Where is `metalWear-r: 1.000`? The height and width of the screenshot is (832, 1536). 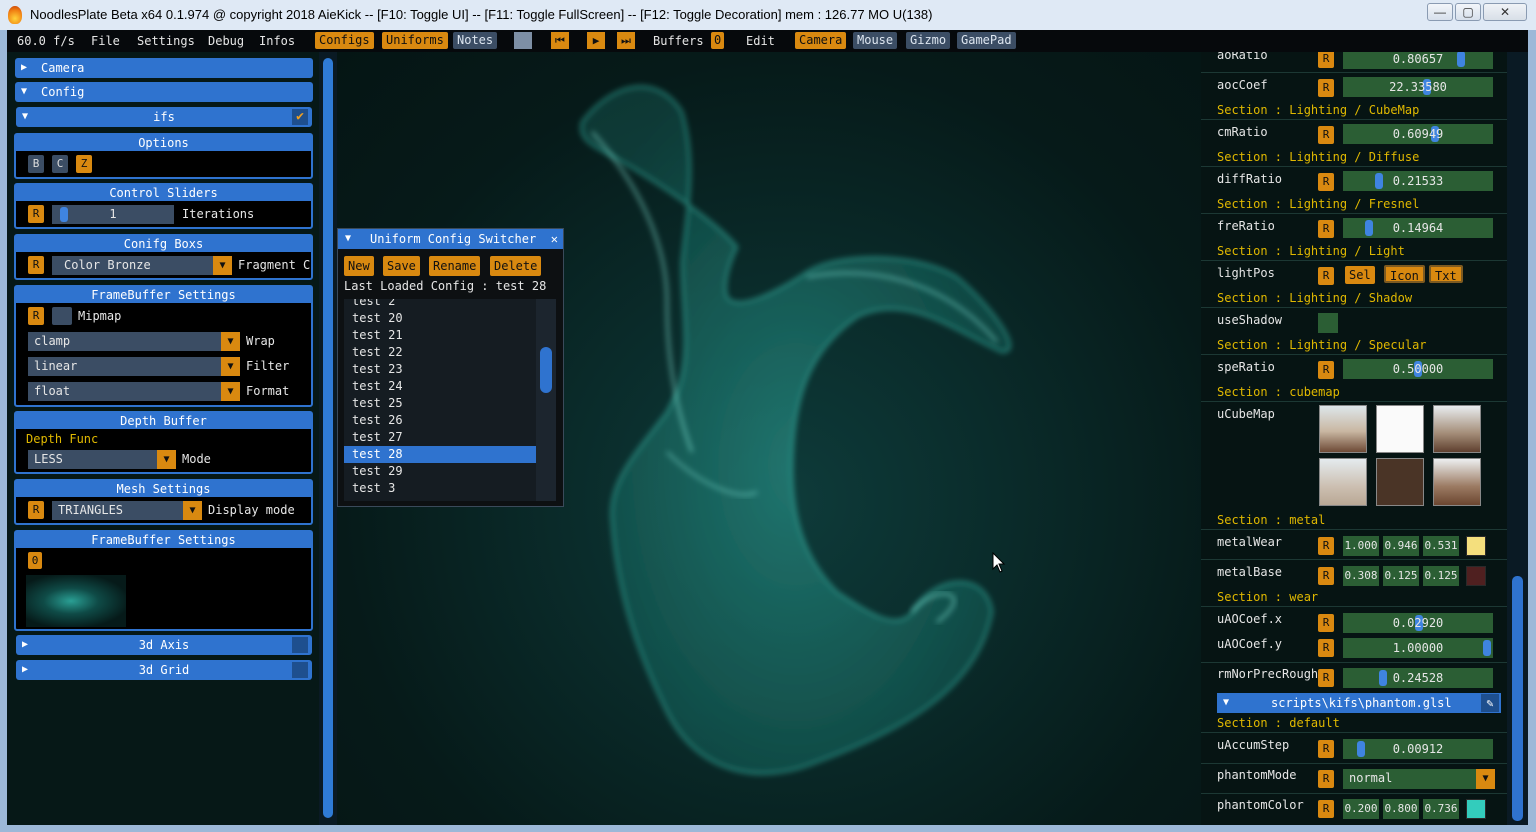 metalWear-r: 1.000 is located at coordinates (1361, 546).